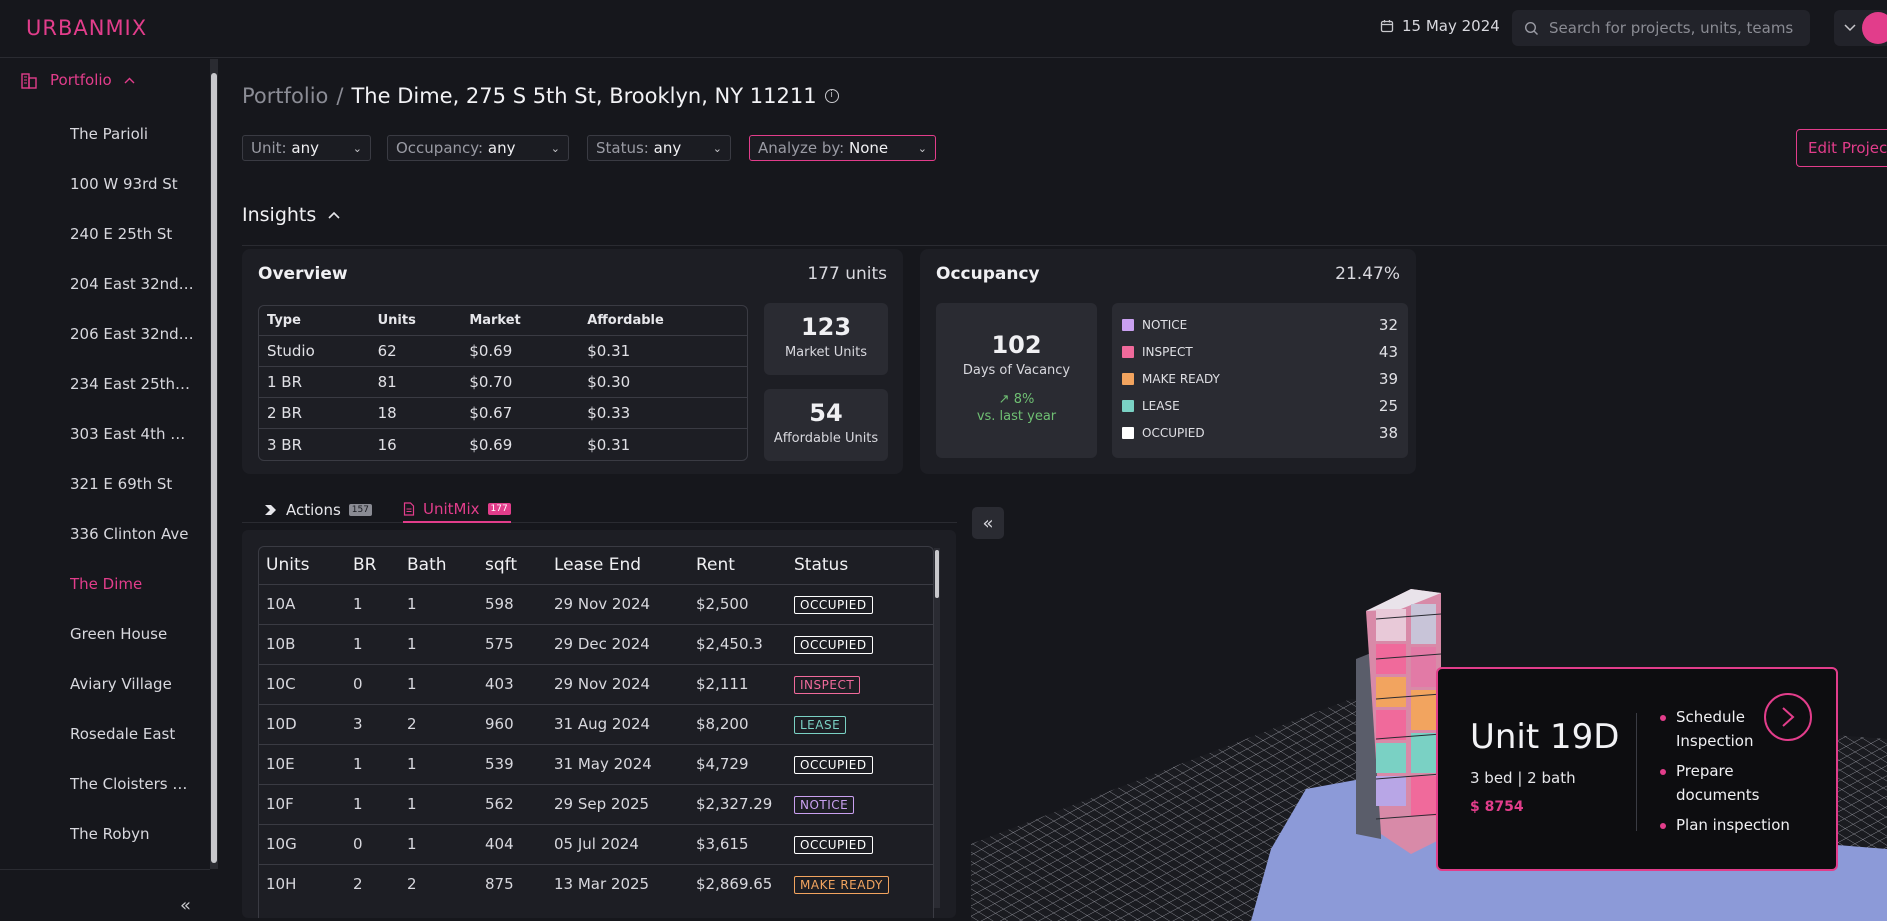  I want to click on sidebar-item: 234 East 25th ST, so click(132, 384).